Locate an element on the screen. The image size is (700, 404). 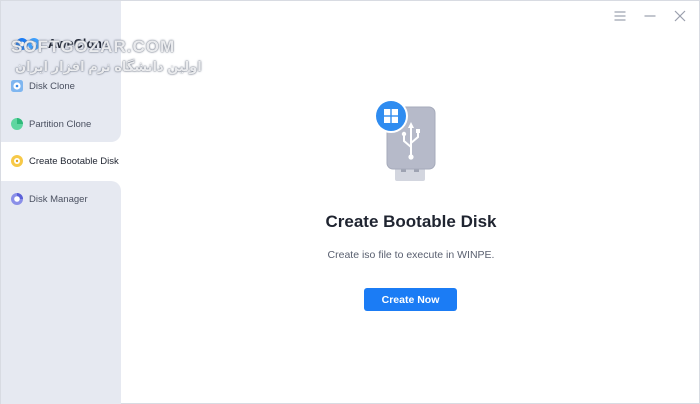
brand: AweClone is located at coordinates (62, 44).